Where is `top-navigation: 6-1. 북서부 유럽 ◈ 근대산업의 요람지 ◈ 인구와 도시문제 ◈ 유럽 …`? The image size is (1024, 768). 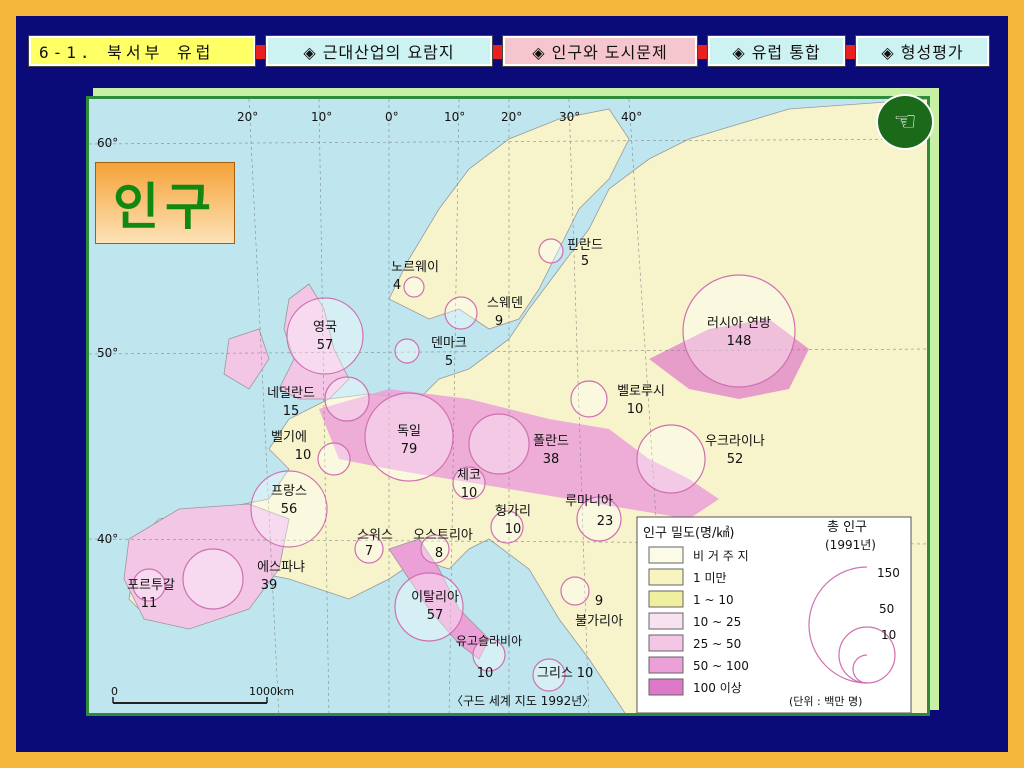
top-navigation: 6-1. 북서부 유럽 ◈ 근대산업의 요람지 ◈ 인구와 도시문제 ◈ 유럽 … is located at coordinates (509, 52).